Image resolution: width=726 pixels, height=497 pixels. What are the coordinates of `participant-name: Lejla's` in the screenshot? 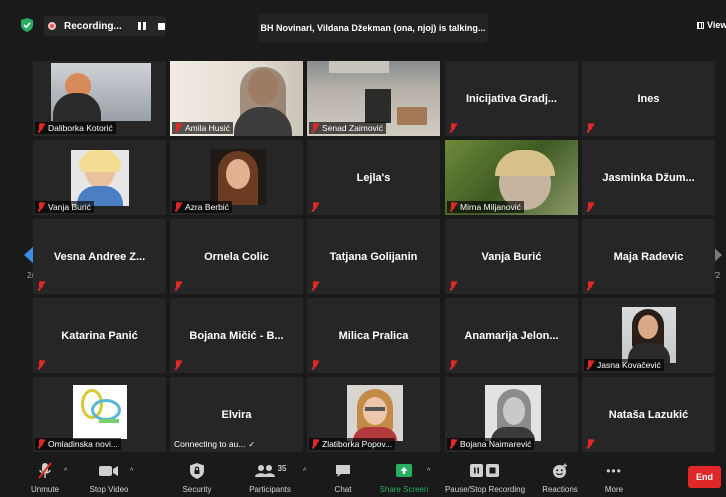 It's located at (373, 177).